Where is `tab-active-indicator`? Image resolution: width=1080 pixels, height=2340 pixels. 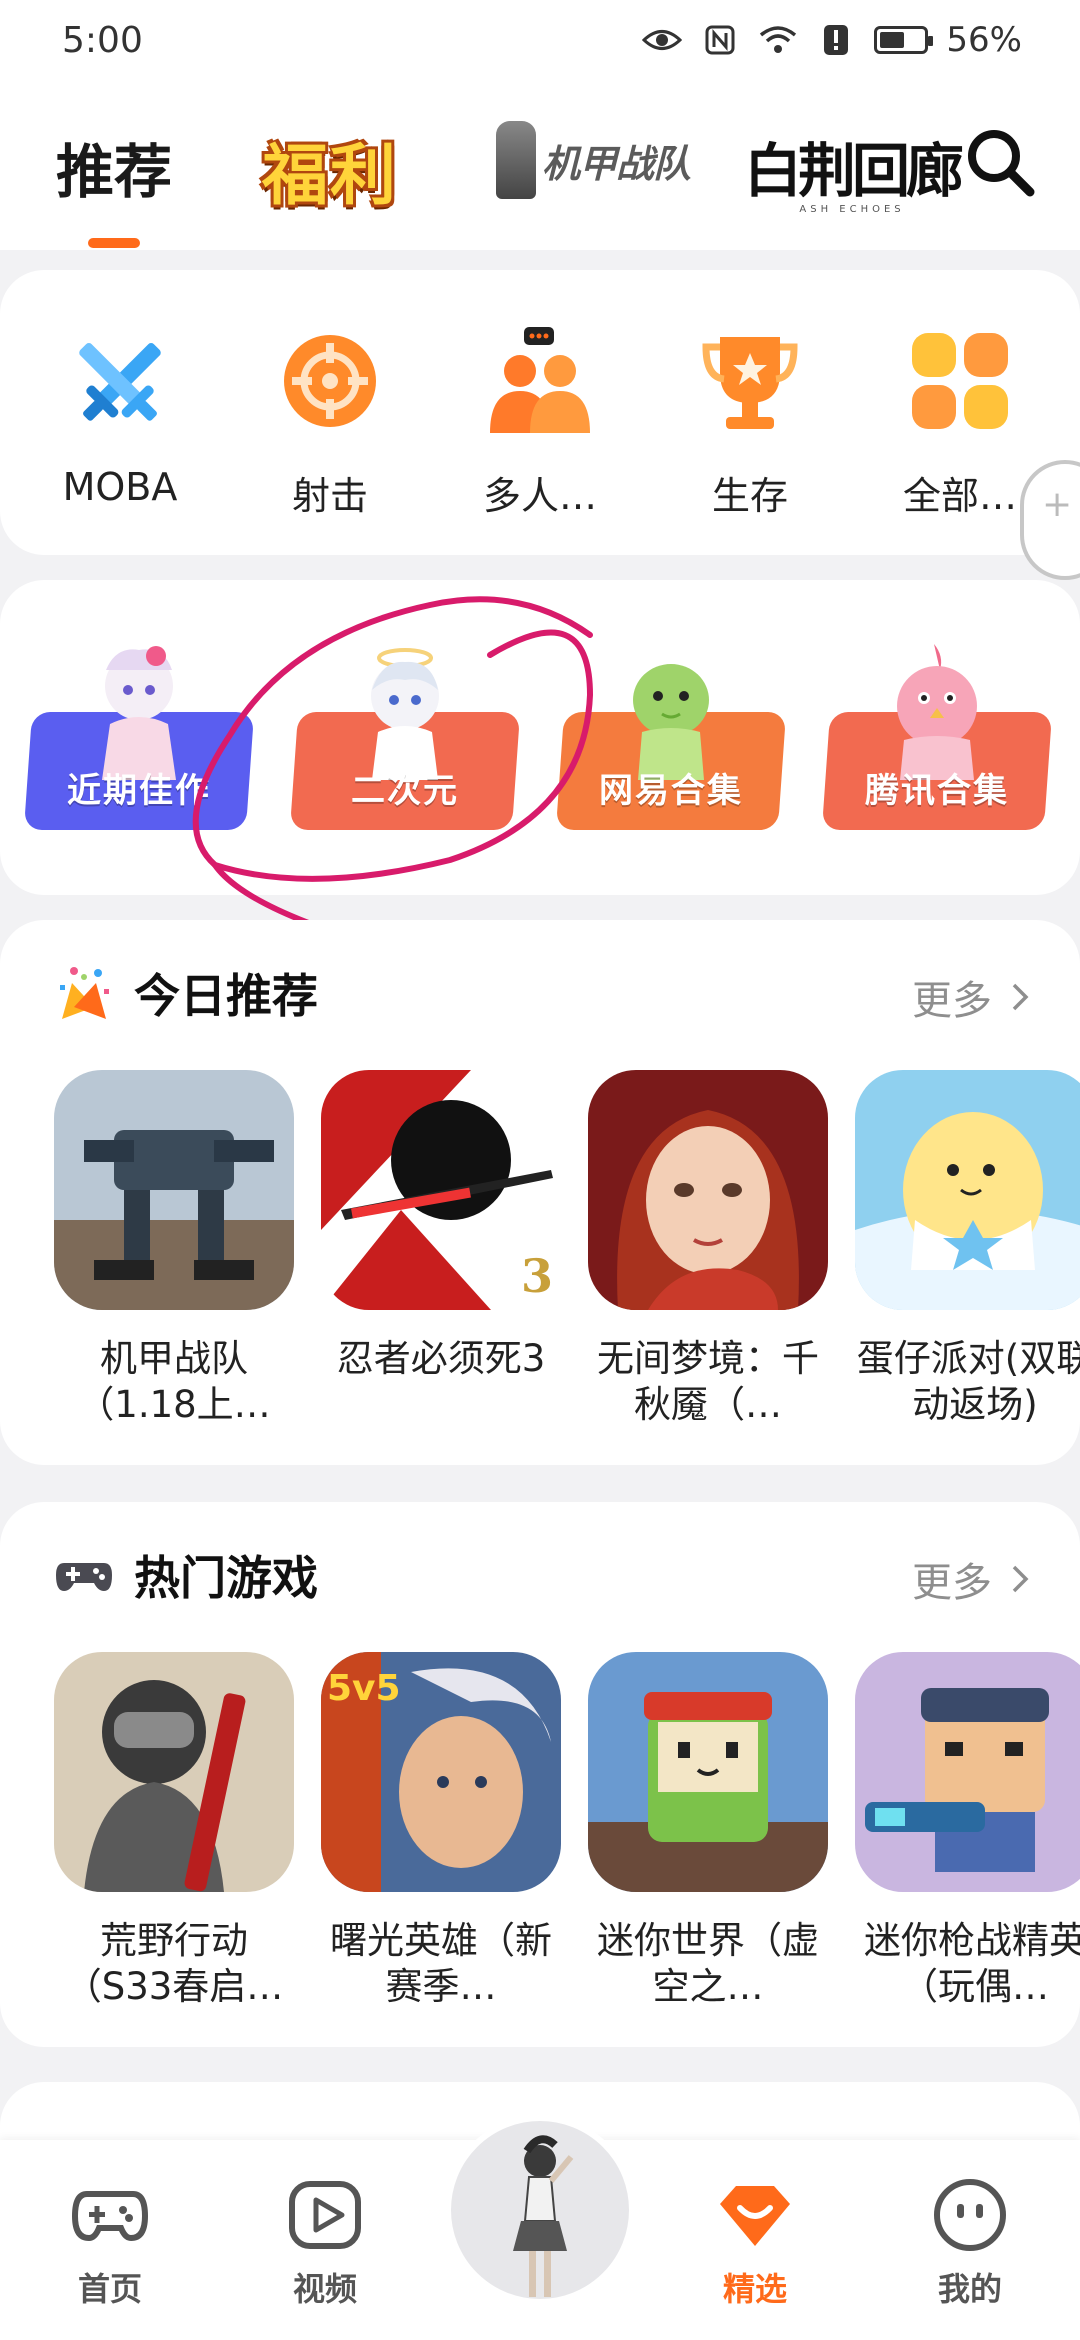 tab-active-indicator is located at coordinates (114, 243).